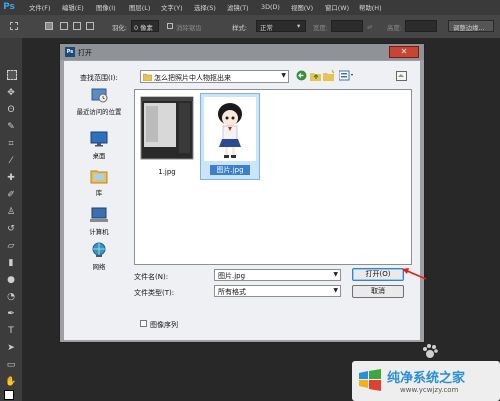 This screenshot has width=500, height=401. Describe the element at coordinates (9, 395) in the screenshot. I see `foreground-color-swatch` at that location.